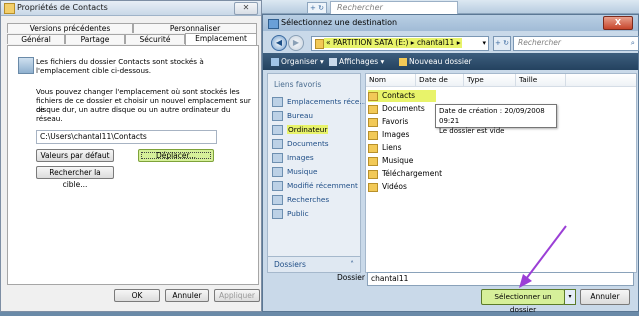  I want to click on annotation-arrow, so click(543, 256).